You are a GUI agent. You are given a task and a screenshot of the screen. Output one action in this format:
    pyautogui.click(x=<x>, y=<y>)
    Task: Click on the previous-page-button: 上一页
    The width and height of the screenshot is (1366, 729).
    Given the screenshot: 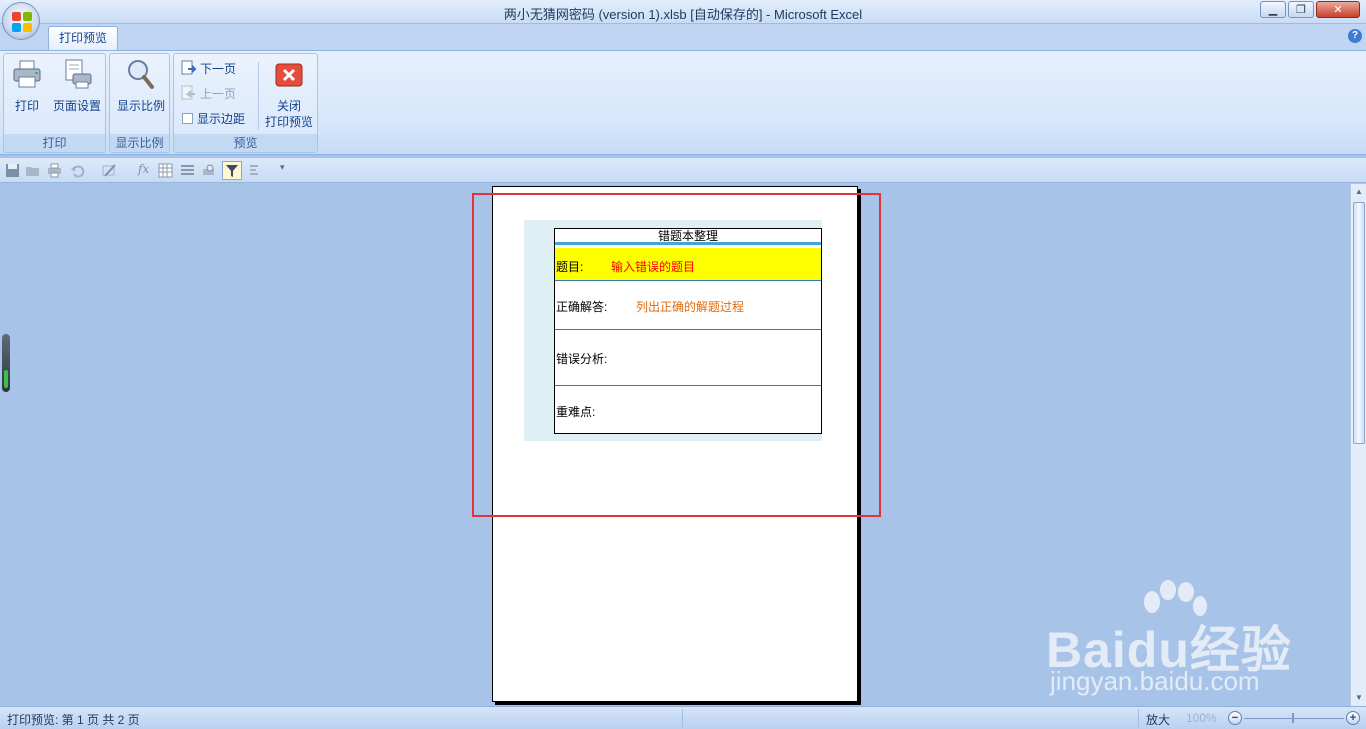 What is the action you would take?
    pyautogui.click(x=208, y=93)
    